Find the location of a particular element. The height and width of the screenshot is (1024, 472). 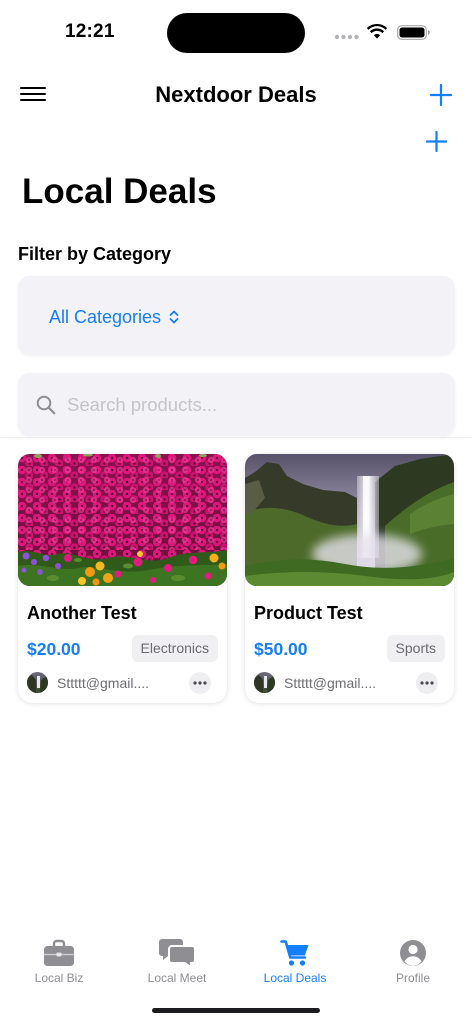

tab-profile: Profile is located at coordinates (413, 960).